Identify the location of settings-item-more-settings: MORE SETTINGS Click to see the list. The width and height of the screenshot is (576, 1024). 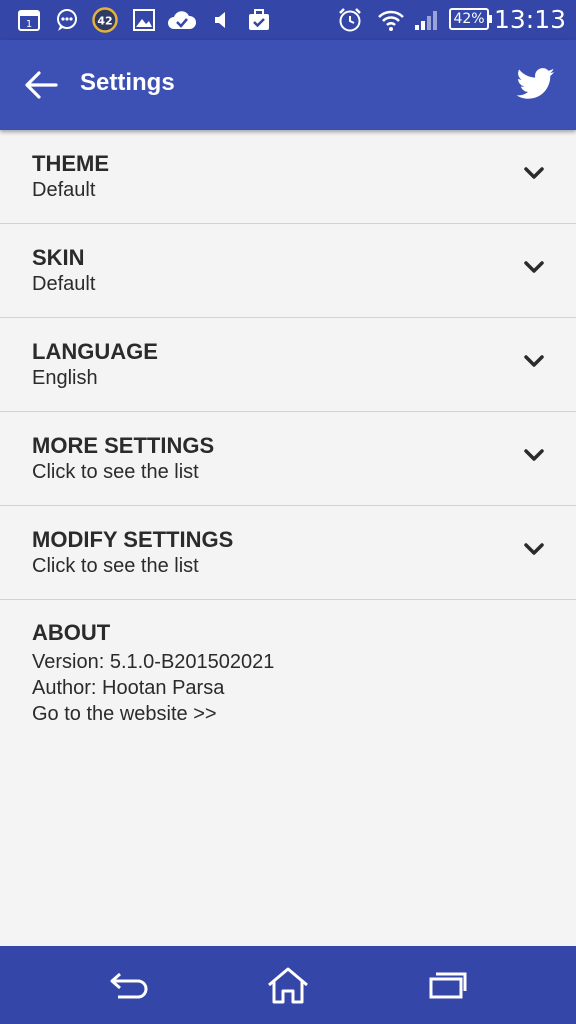
(288, 459).